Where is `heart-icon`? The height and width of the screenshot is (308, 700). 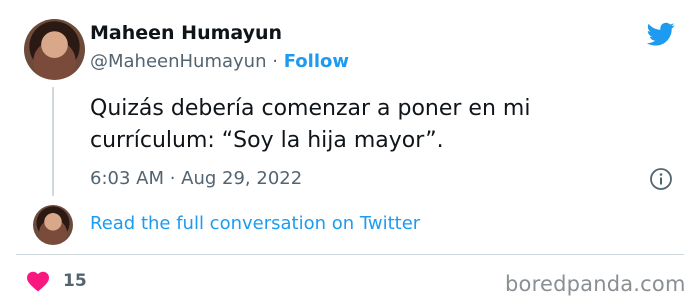
heart-icon is located at coordinates (38, 281).